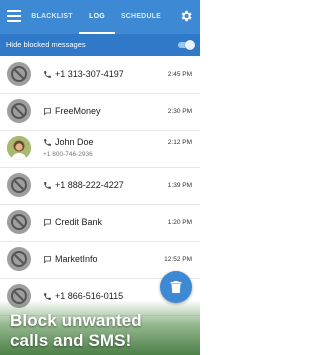 The image size is (320, 355). I want to click on tab-blacklist-label: BLACKLIST, so click(52, 16).